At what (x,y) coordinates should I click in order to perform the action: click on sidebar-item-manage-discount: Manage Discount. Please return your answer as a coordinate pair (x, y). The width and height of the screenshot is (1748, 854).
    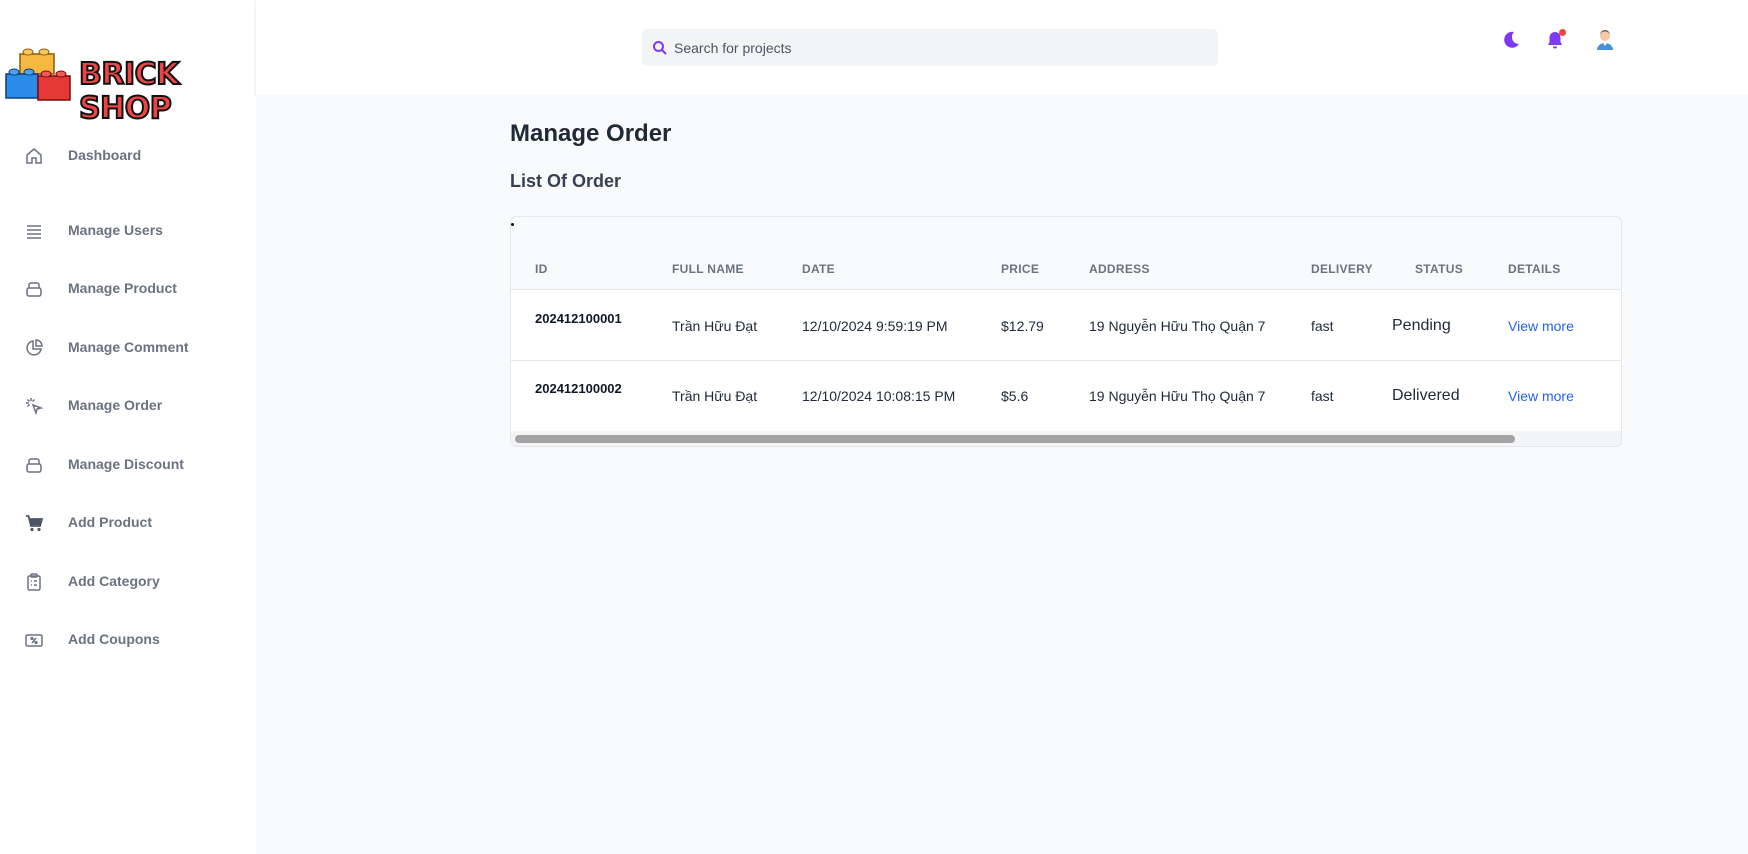
    Looking at the image, I should click on (128, 465).